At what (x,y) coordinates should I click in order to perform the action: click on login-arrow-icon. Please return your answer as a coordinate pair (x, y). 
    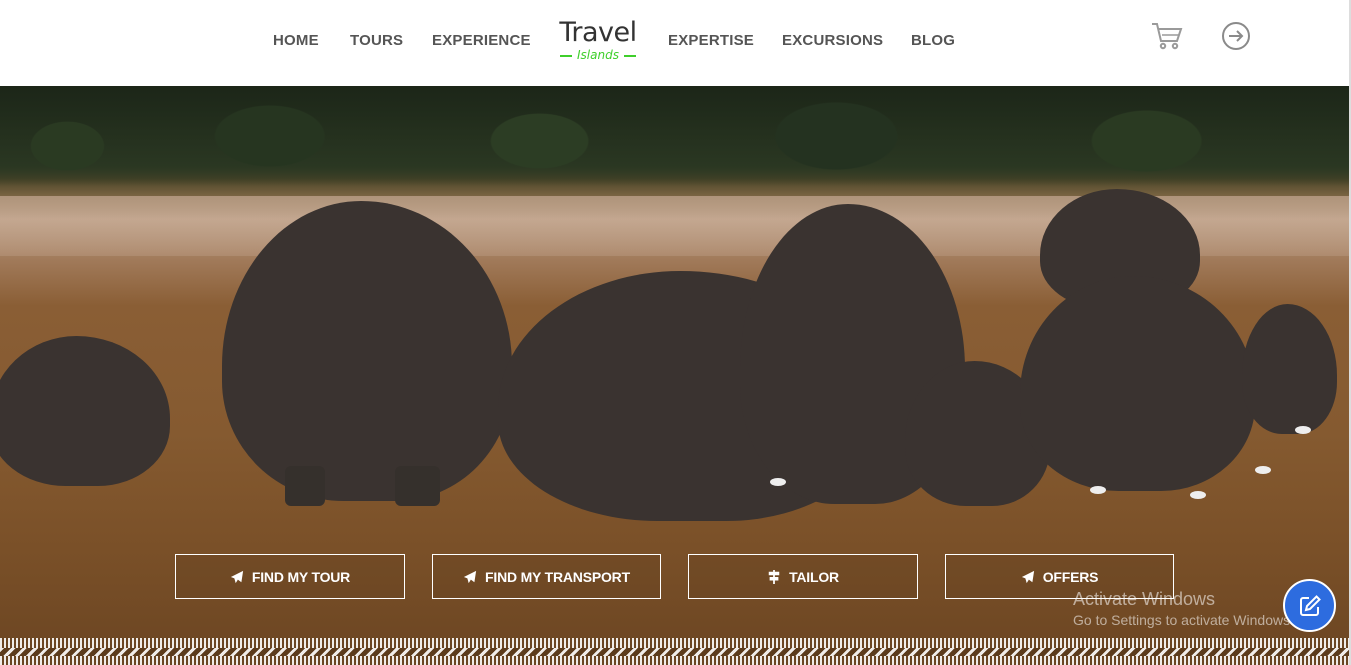
    Looking at the image, I should click on (1236, 36).